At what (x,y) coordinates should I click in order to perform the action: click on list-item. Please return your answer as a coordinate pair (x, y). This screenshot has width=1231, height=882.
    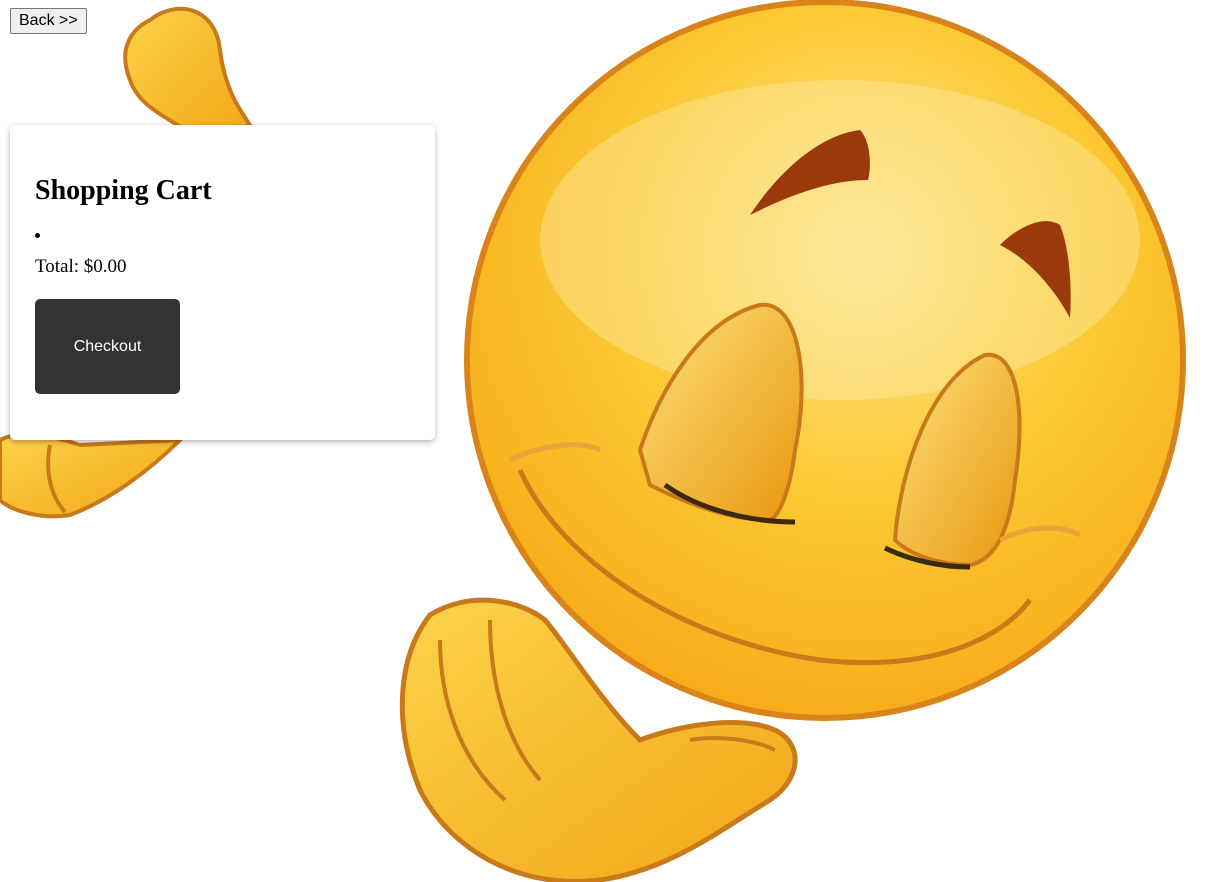
    Looking at the image, I should click on (222, 234).